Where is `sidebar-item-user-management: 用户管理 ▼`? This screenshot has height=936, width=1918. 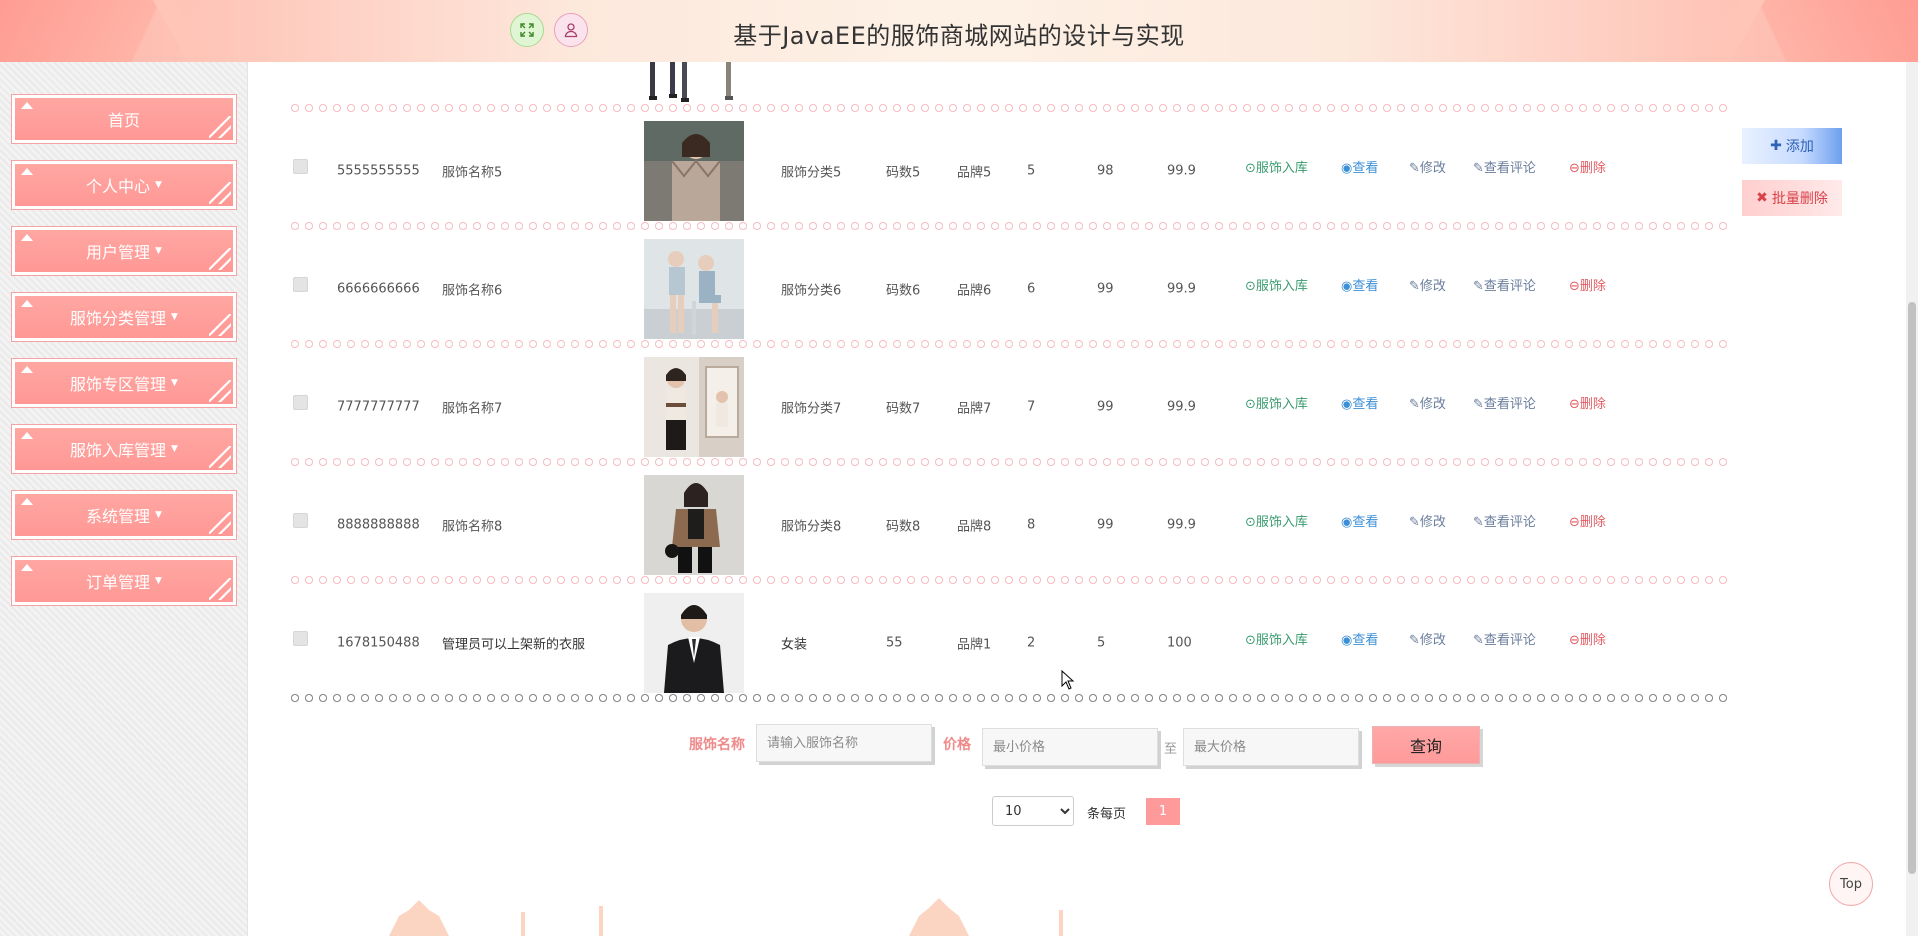
sidebar-item-user-management: 用户管理 ▼ is located at coordinates (124, 251).